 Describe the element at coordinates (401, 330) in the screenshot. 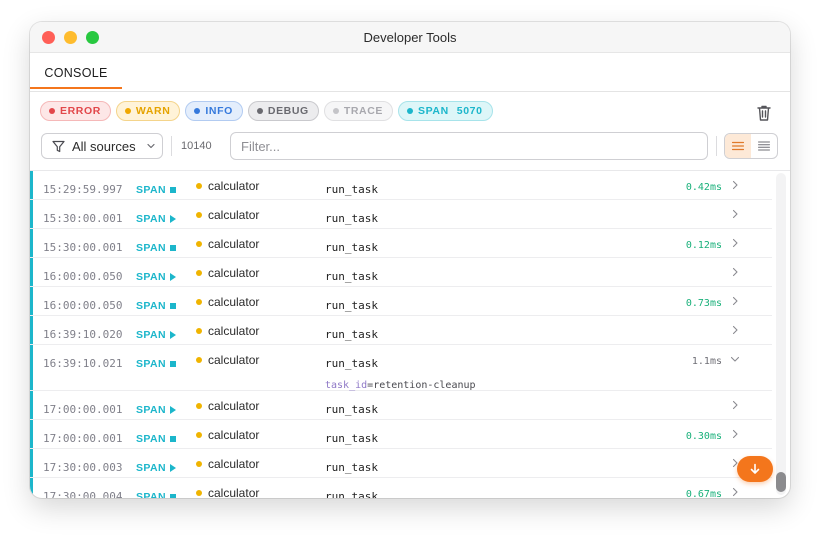

I see `log-row: 16:39:10.020 SPAN calculator run_task` at that location.